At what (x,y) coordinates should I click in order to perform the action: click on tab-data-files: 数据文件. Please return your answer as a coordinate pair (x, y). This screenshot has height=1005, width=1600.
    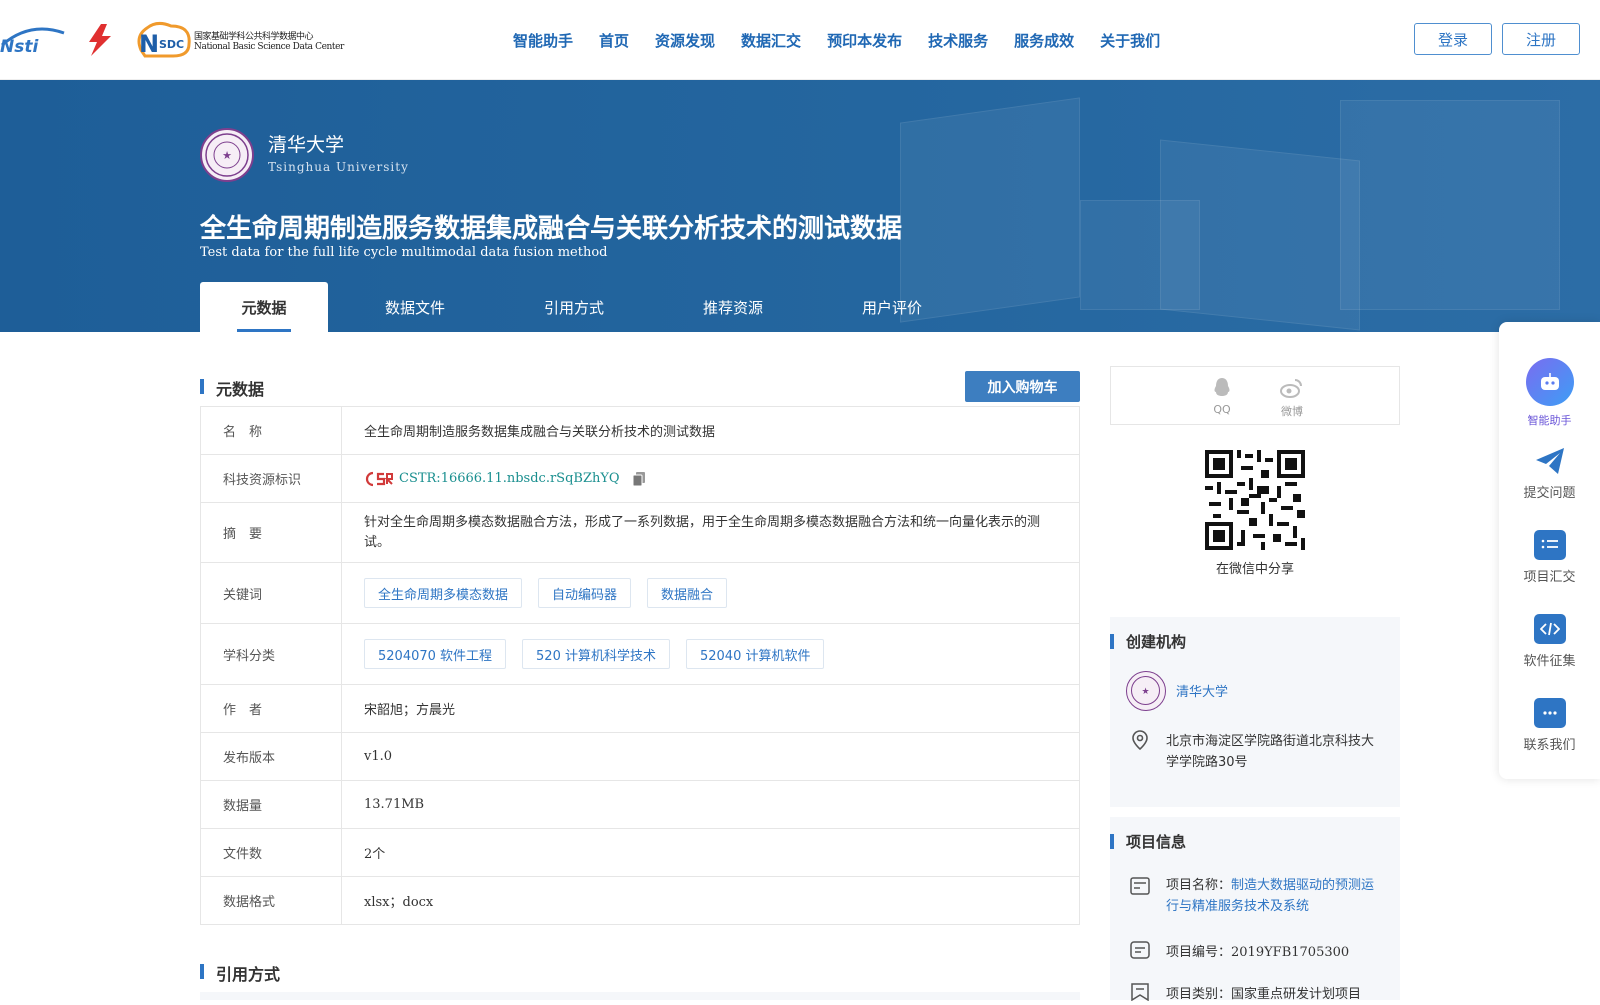
    Looking at the image, I should click on (415, 307).